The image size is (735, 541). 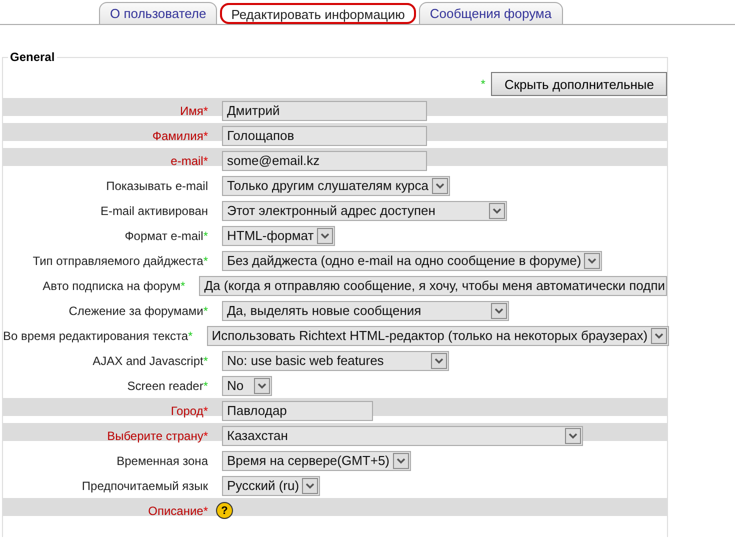 I want to click on help-icon: ?, so click(x=224, y=510).